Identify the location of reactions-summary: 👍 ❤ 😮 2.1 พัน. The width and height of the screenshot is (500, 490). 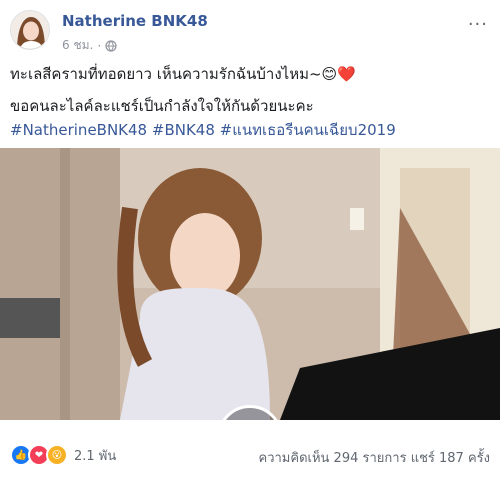
(63, 455).